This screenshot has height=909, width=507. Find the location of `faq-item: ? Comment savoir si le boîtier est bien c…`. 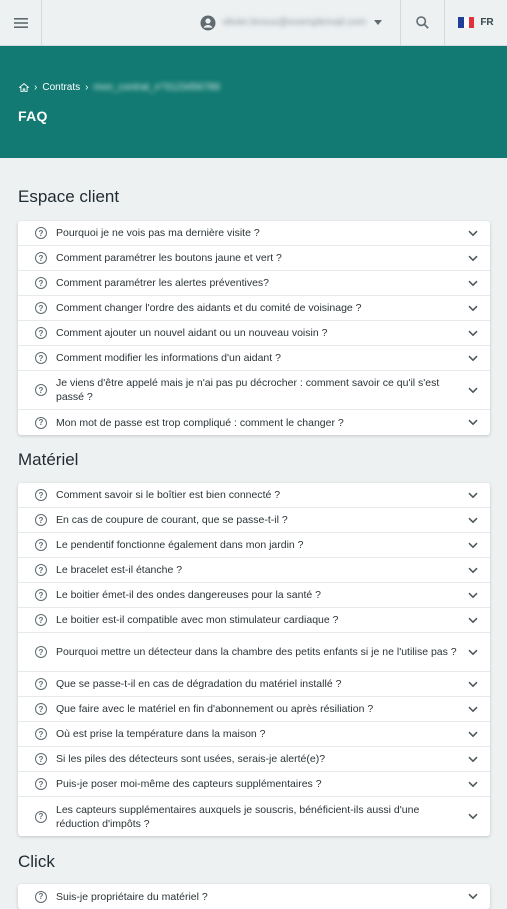

faq-item: ? Comment savoir si le boîtier est bien c… is located at coordinates (254, 495).